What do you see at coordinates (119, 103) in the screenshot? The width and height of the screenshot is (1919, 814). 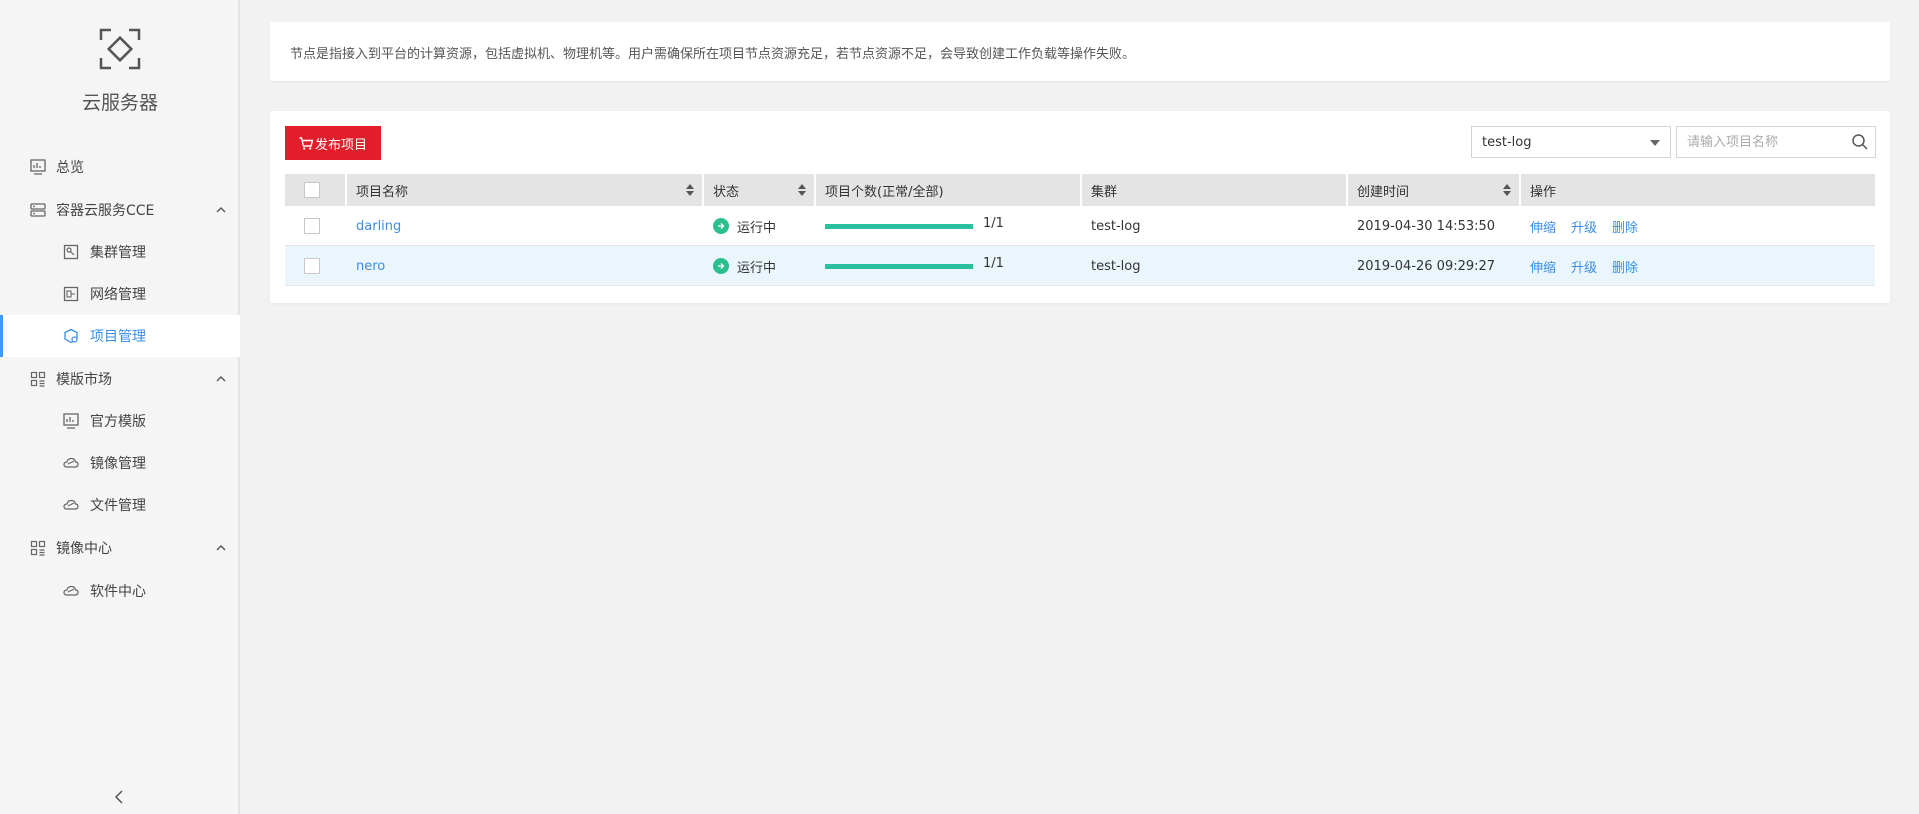 I see `app-title: 云服务器` at bounding box center [119, 103].